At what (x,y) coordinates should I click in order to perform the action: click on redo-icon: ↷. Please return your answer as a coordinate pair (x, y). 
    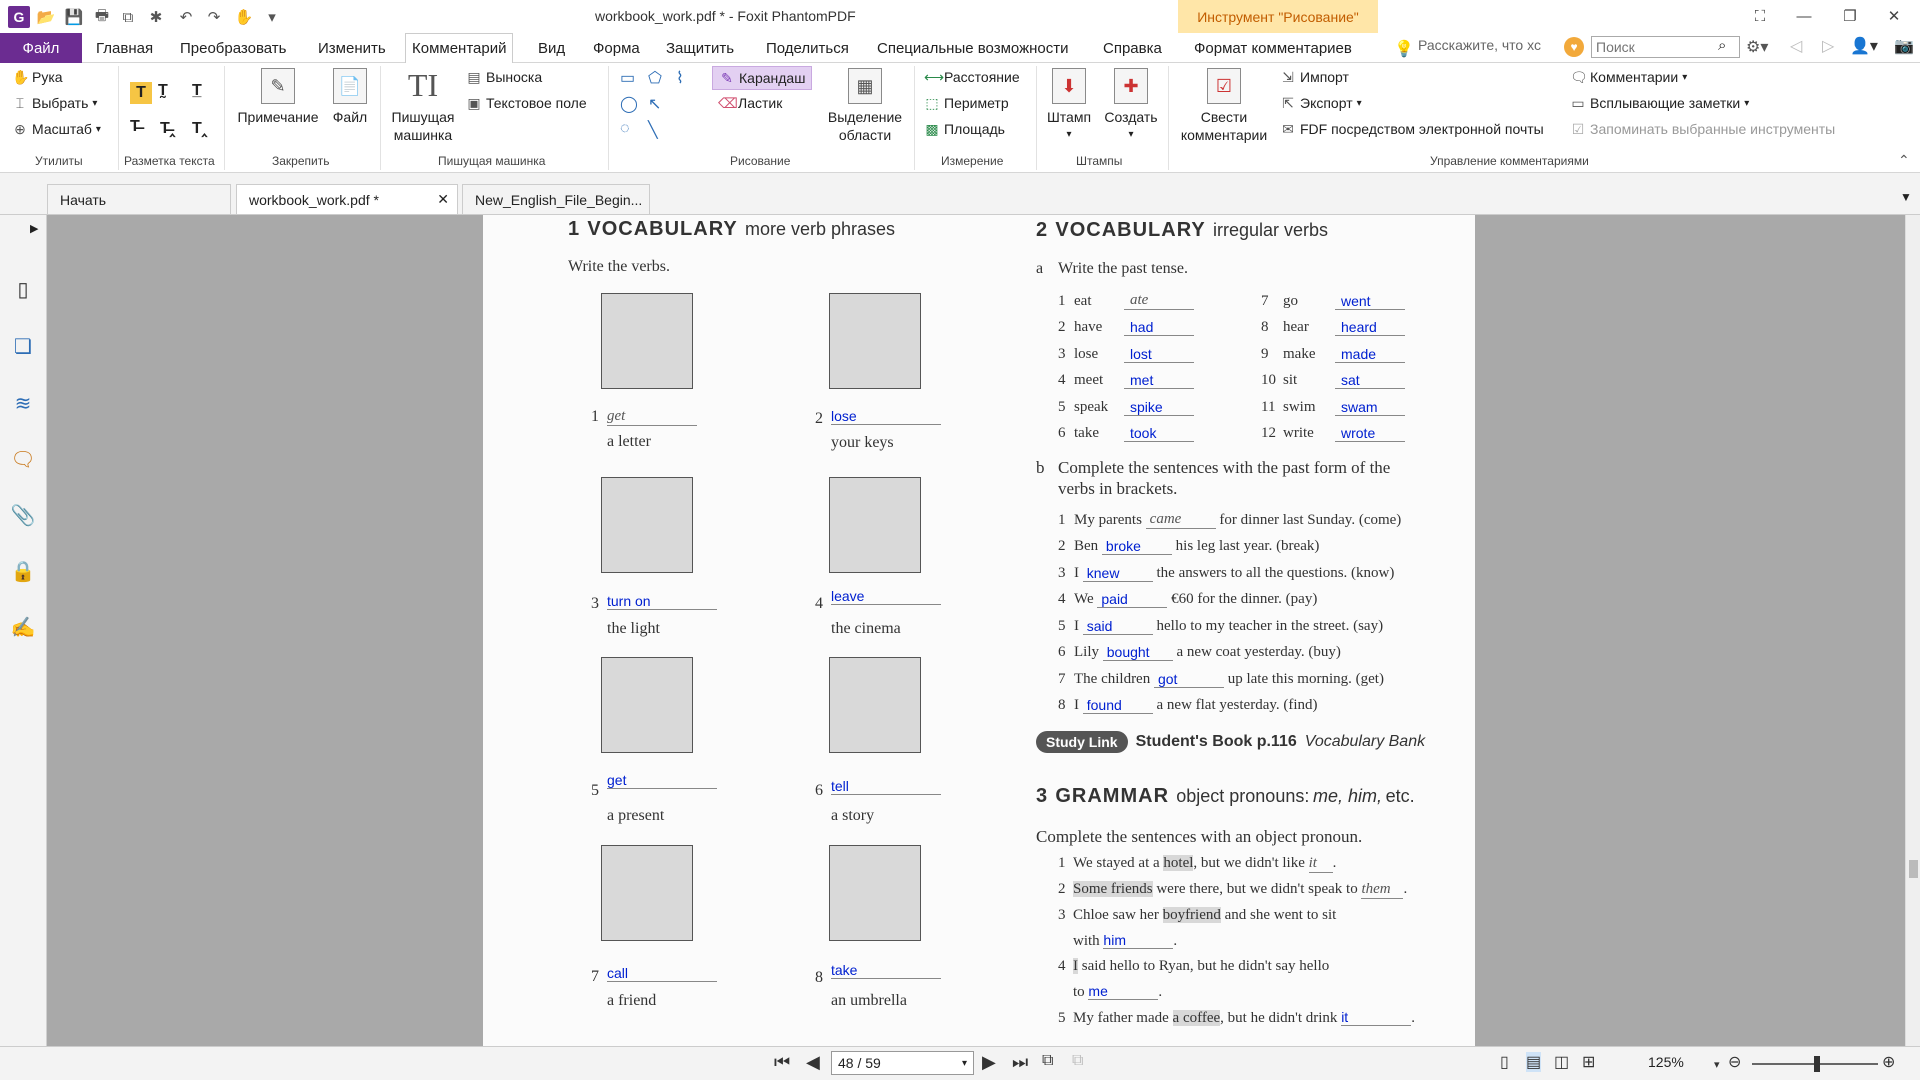
    Looking at the image, I should click on (214, 17).